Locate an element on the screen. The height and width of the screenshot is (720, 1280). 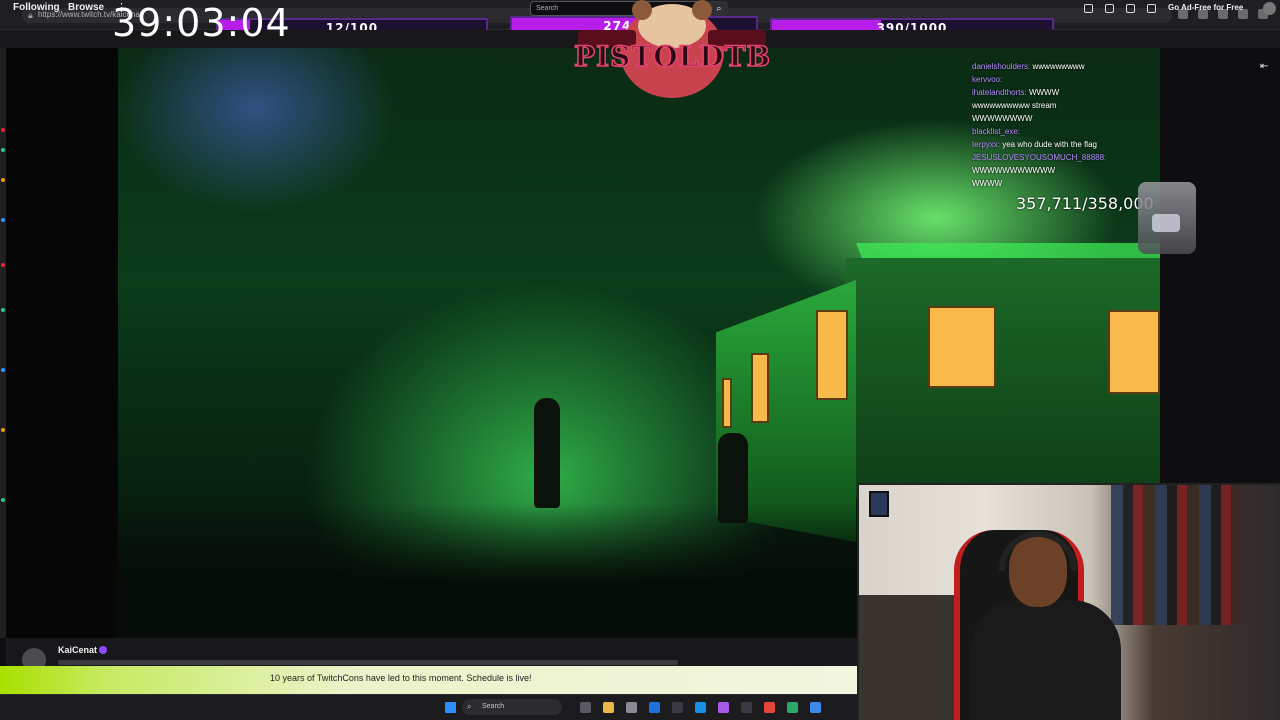
edge-icon is located at coordinates (700, 707).